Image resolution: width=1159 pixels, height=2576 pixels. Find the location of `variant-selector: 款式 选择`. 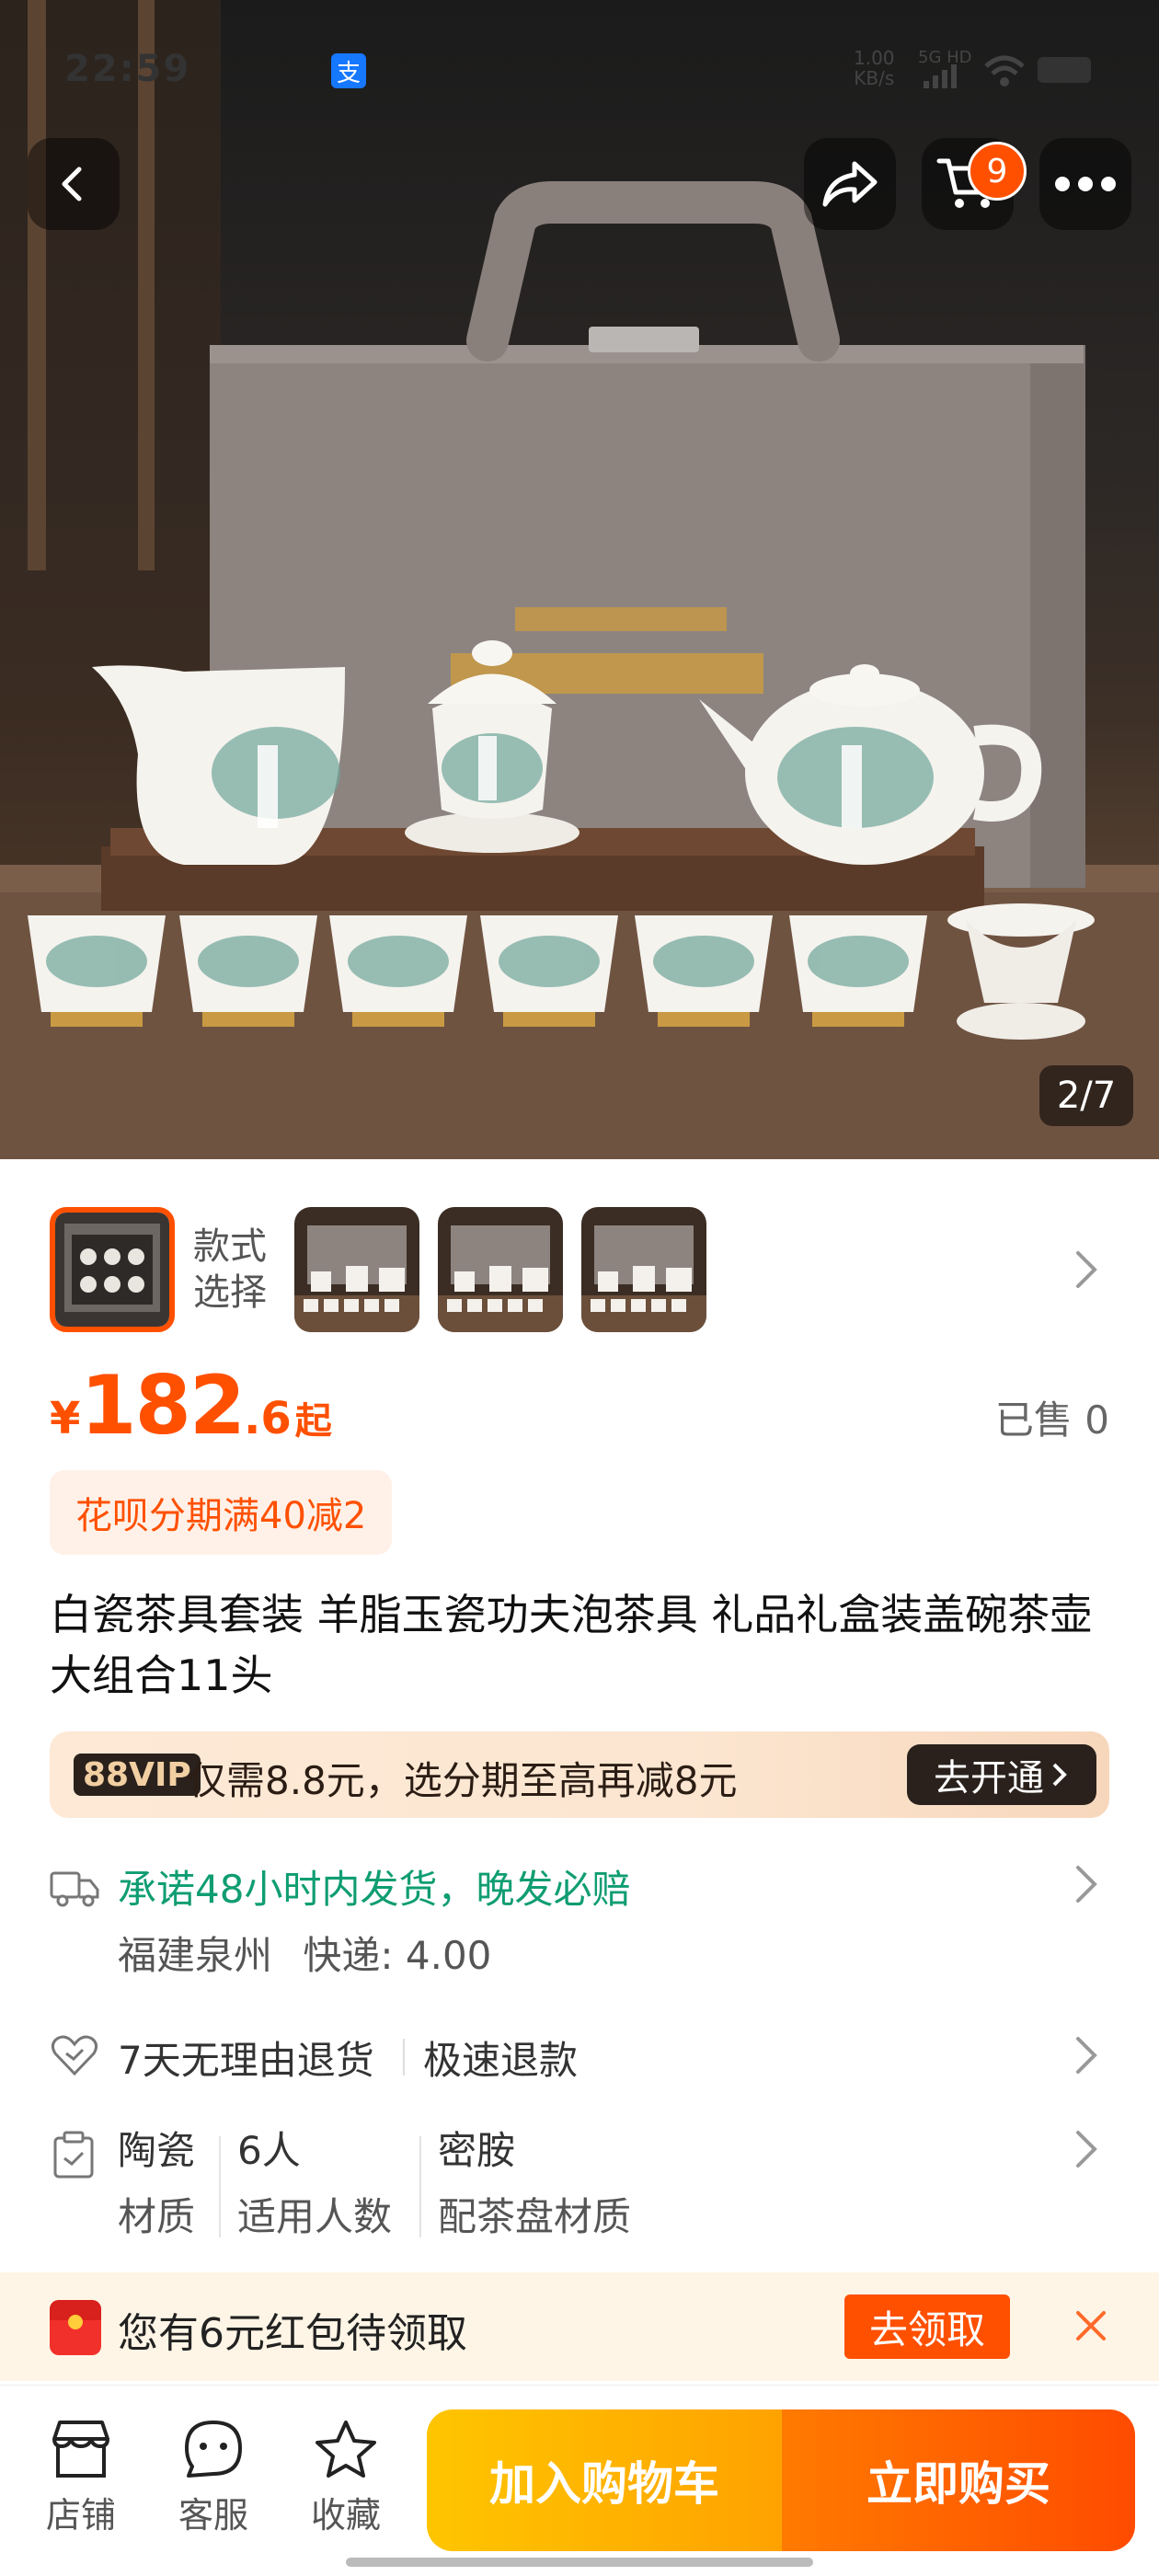

variant-selector: 款式 选择 is located at coordinates (579, 1269).